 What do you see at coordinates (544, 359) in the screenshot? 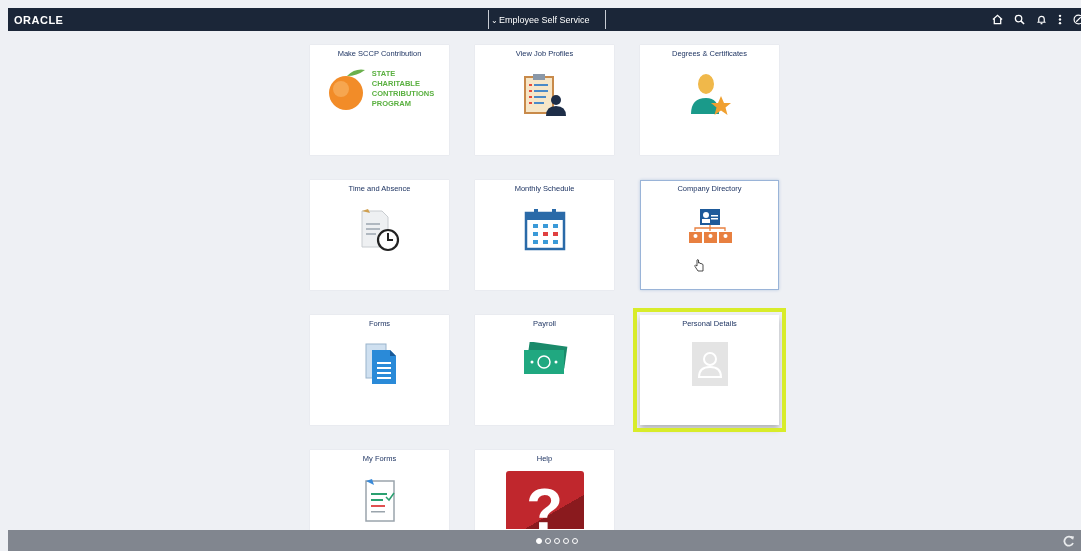
I see `money-icon` at bounding box center [544, 359].